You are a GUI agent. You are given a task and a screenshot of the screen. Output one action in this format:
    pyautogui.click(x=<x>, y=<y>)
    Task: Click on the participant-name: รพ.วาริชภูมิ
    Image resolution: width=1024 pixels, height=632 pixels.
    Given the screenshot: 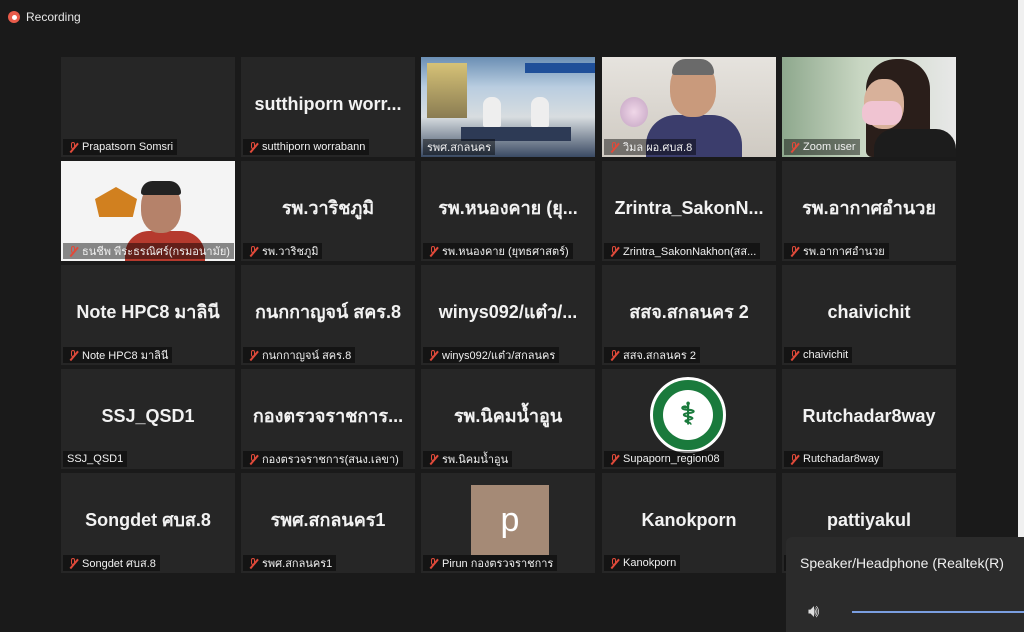 What is the action you would take?
    pyautogui.click(x=290, y=252)
    